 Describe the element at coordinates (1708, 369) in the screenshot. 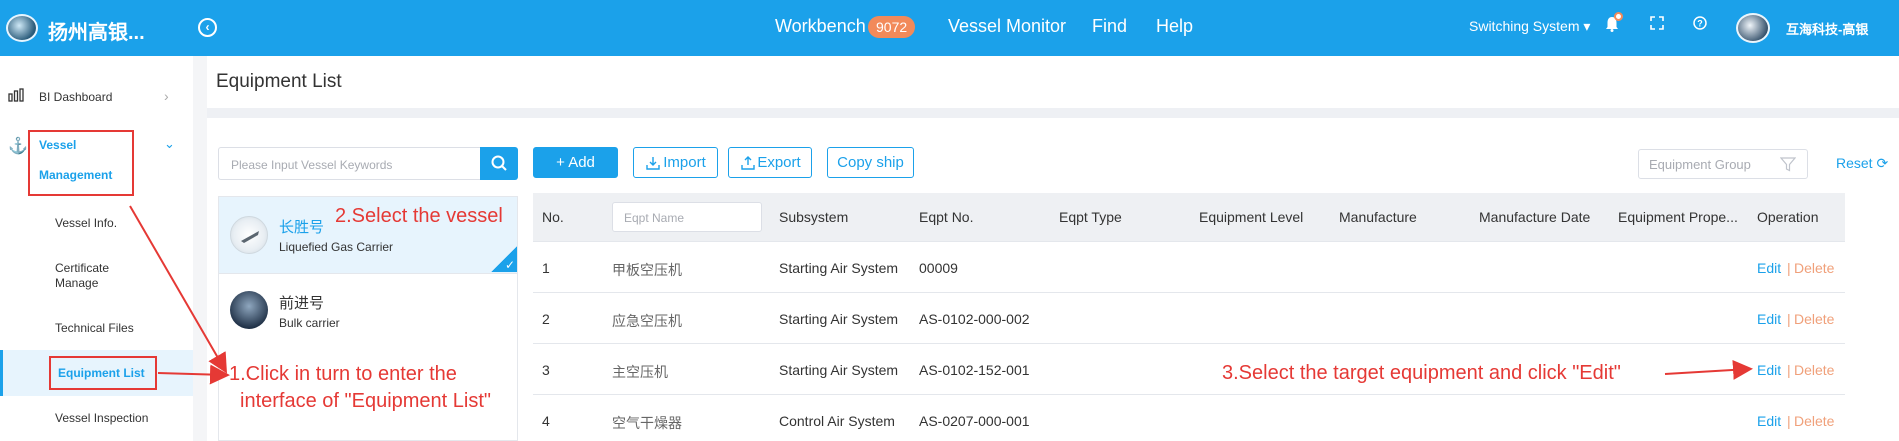

I see `arrow-step3` at that location.